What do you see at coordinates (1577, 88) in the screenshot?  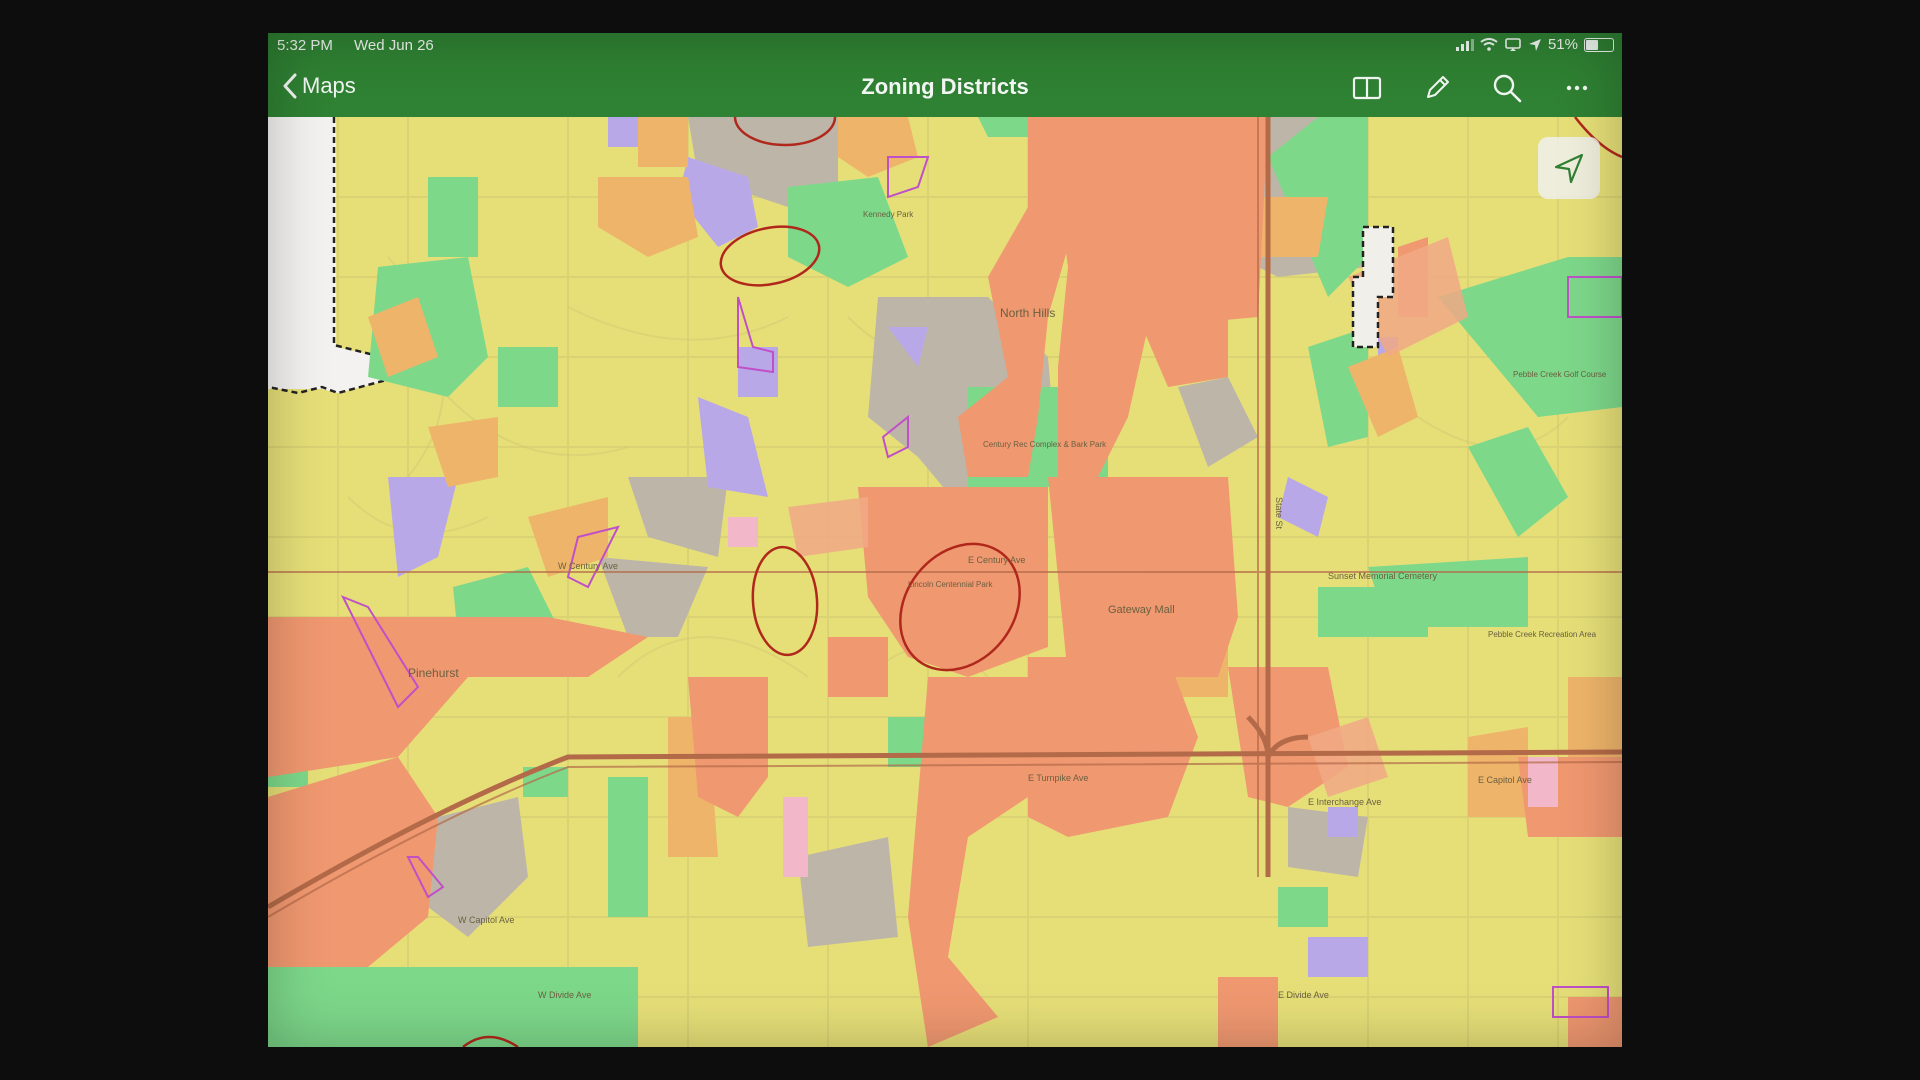 I see `more-icon` at bounding box center [1577, 88].